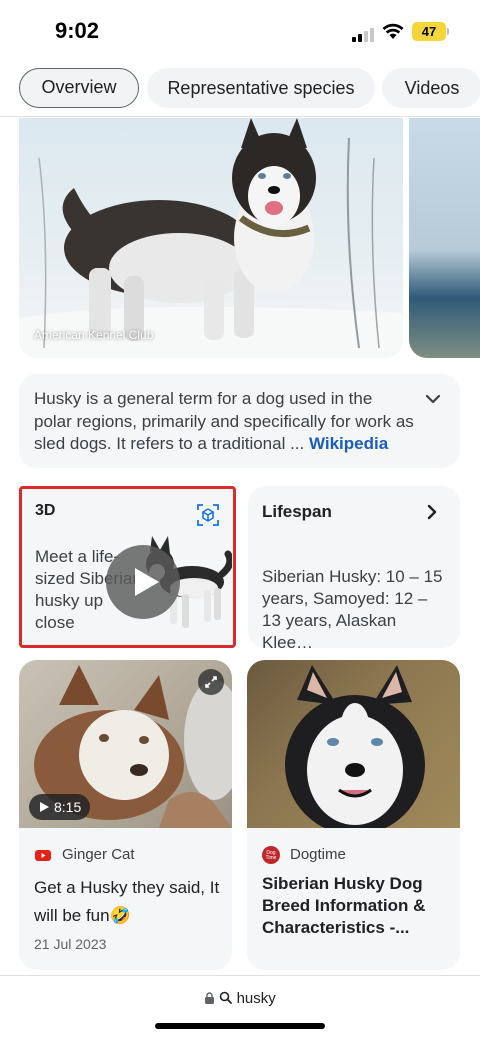 The height and width of the screenshot is (1039, 480). Describe the element at coordinates (45, 510) in the screenshot. I see `card-title: 3D` at that location.